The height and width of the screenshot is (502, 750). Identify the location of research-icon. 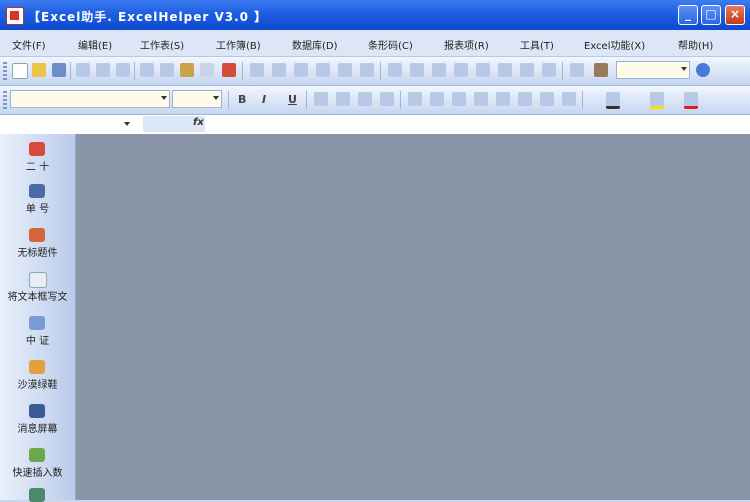
(229, 70).